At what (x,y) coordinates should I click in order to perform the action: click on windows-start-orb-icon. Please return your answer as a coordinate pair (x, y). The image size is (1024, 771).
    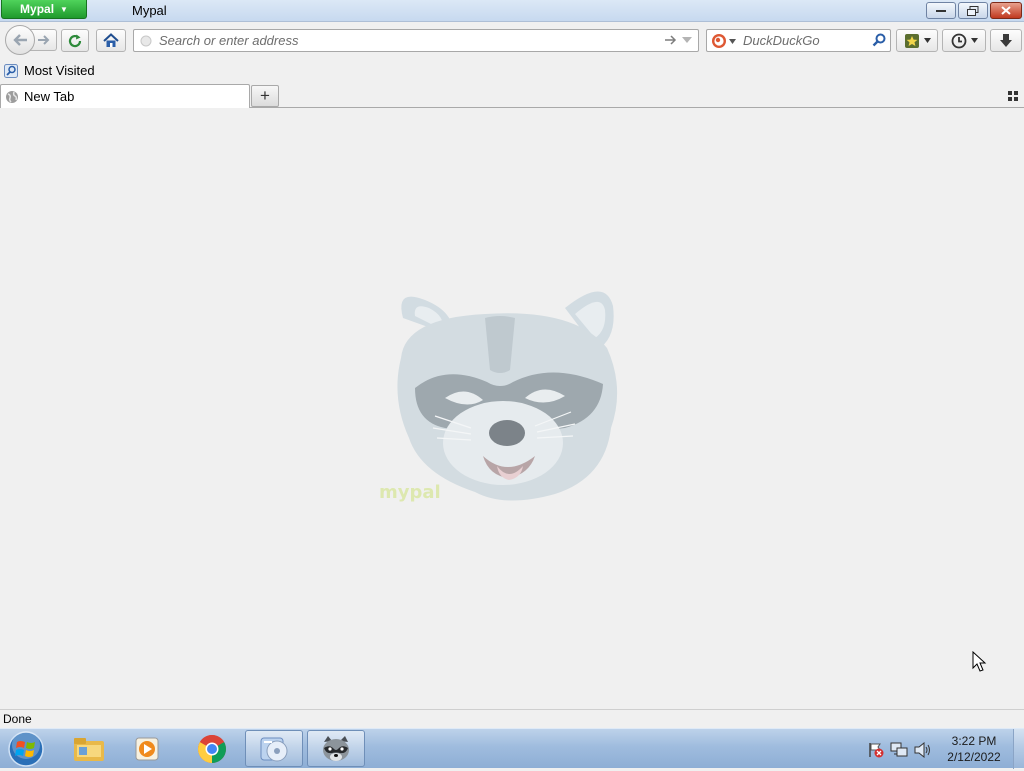
    Looking at the image, I should click on (26, 749).